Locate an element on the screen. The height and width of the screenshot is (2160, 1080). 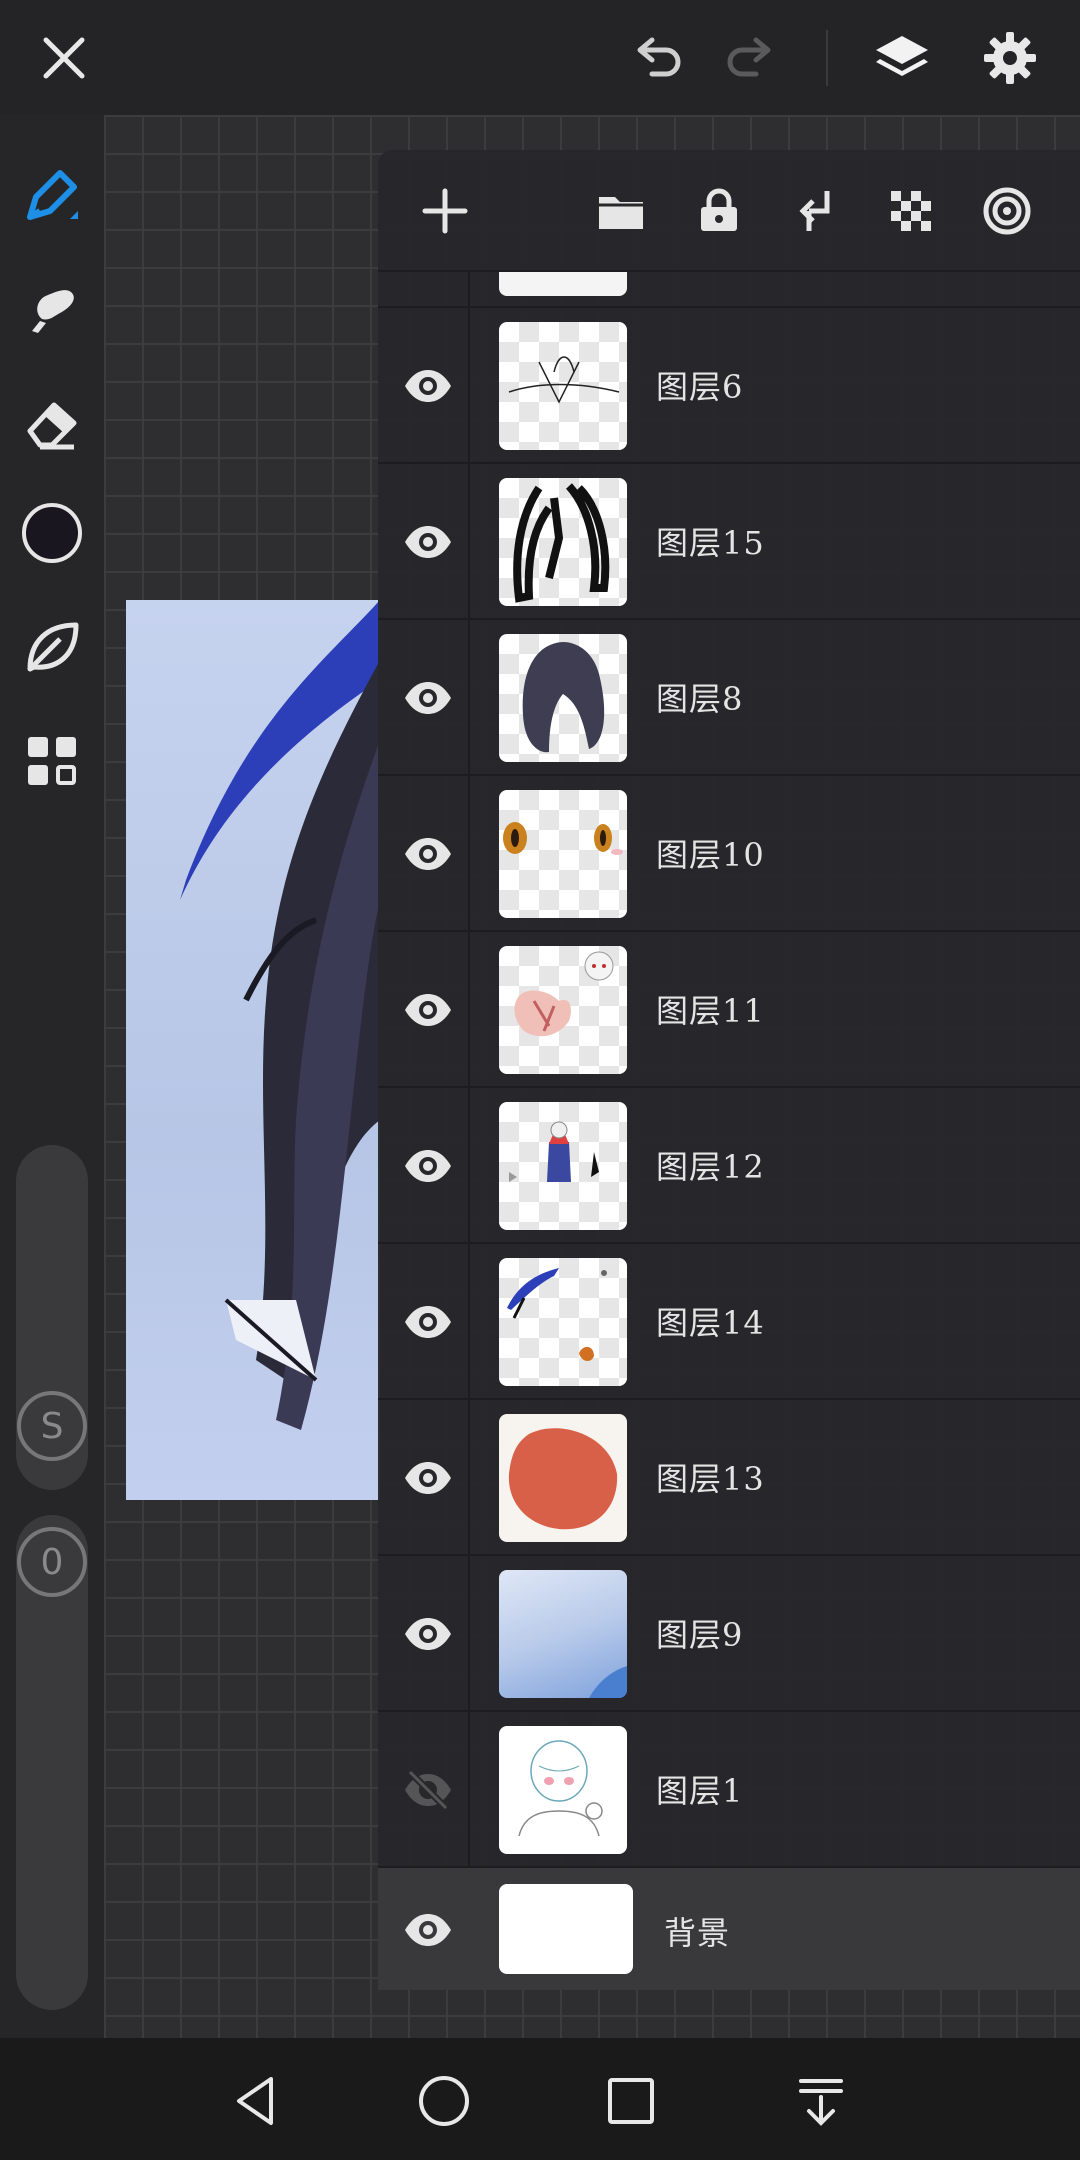
layer-row: 图层6 is located at coordinates (729, 385).